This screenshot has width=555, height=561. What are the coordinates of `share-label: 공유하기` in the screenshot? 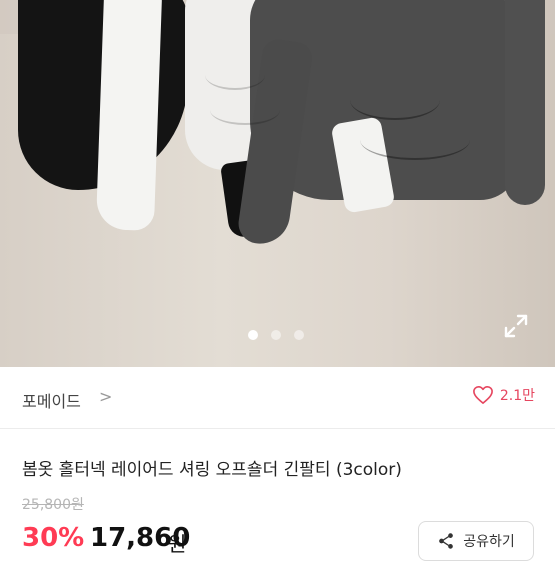 It's located at (489, 542).